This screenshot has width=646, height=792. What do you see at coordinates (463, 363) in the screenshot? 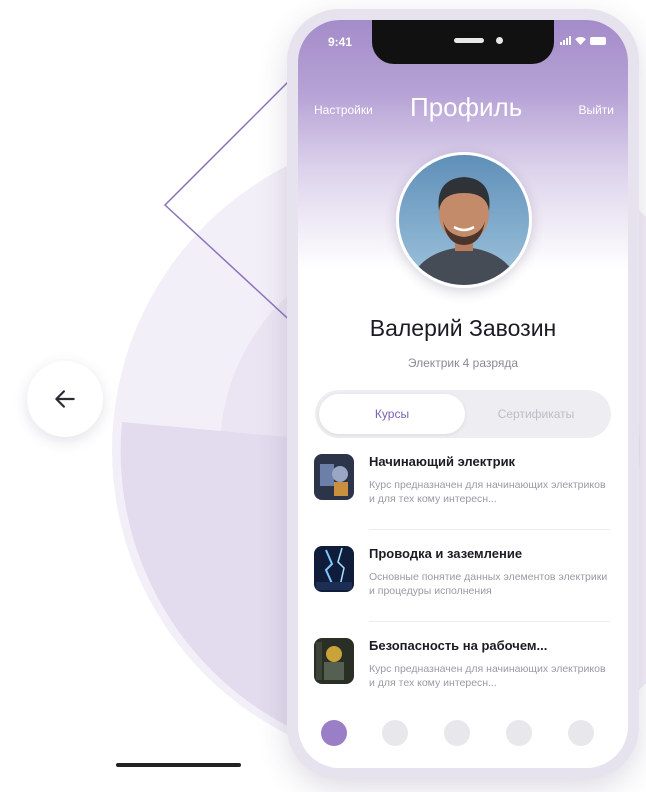
I see `profile-role: Электрик 4 разряда` at bounding box center [463, 363].